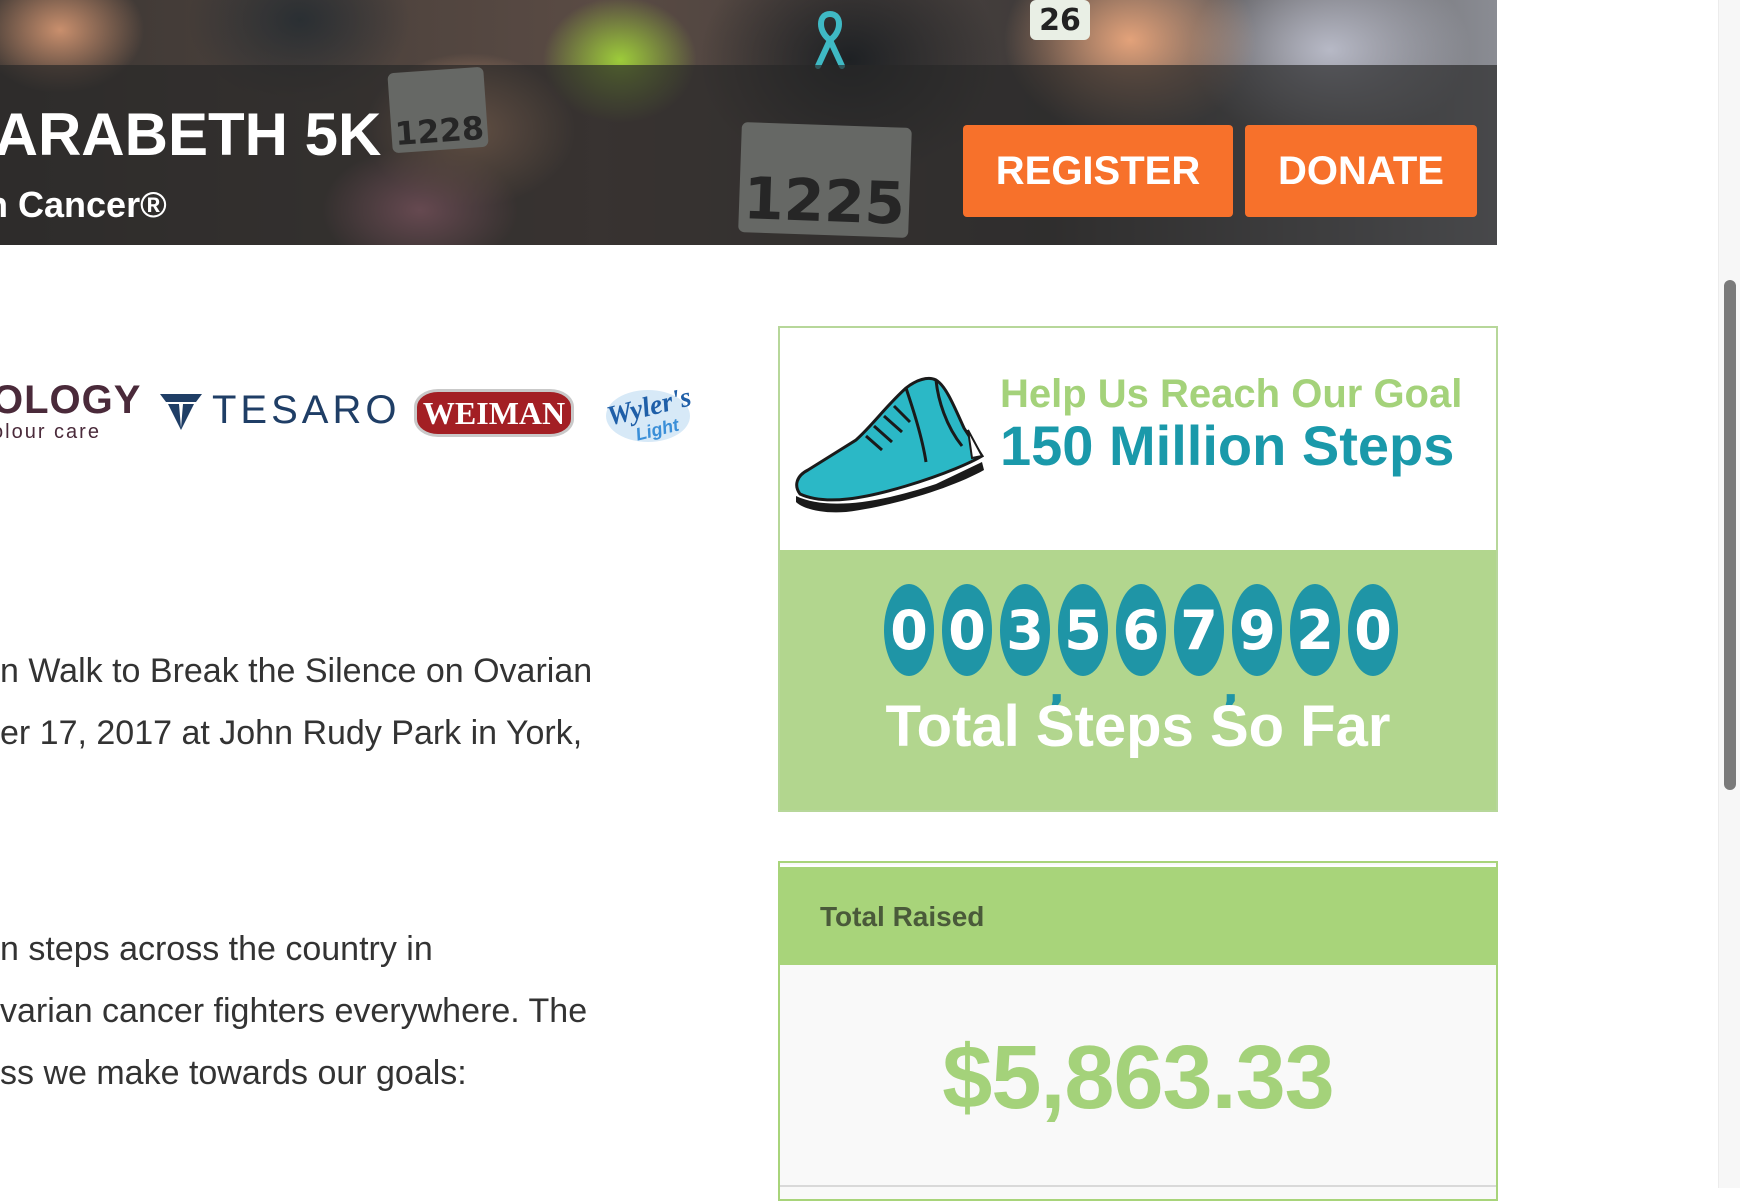 This screenshot has height=1201, width=1740. What do you see at coordinates (216, 949) in the screenshot?
I see `text-line: n steps across the country in` at bounding box center [216, 949].